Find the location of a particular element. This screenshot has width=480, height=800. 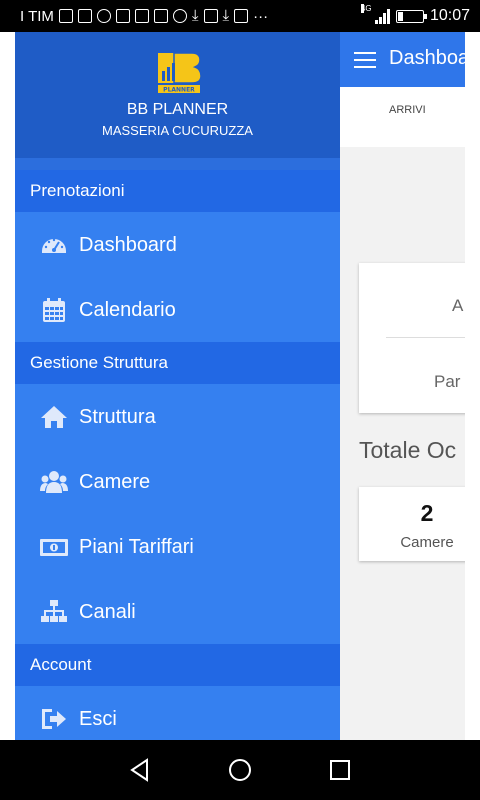

drawer-item-calendario: Calendario is located at coordinates (177, 310).